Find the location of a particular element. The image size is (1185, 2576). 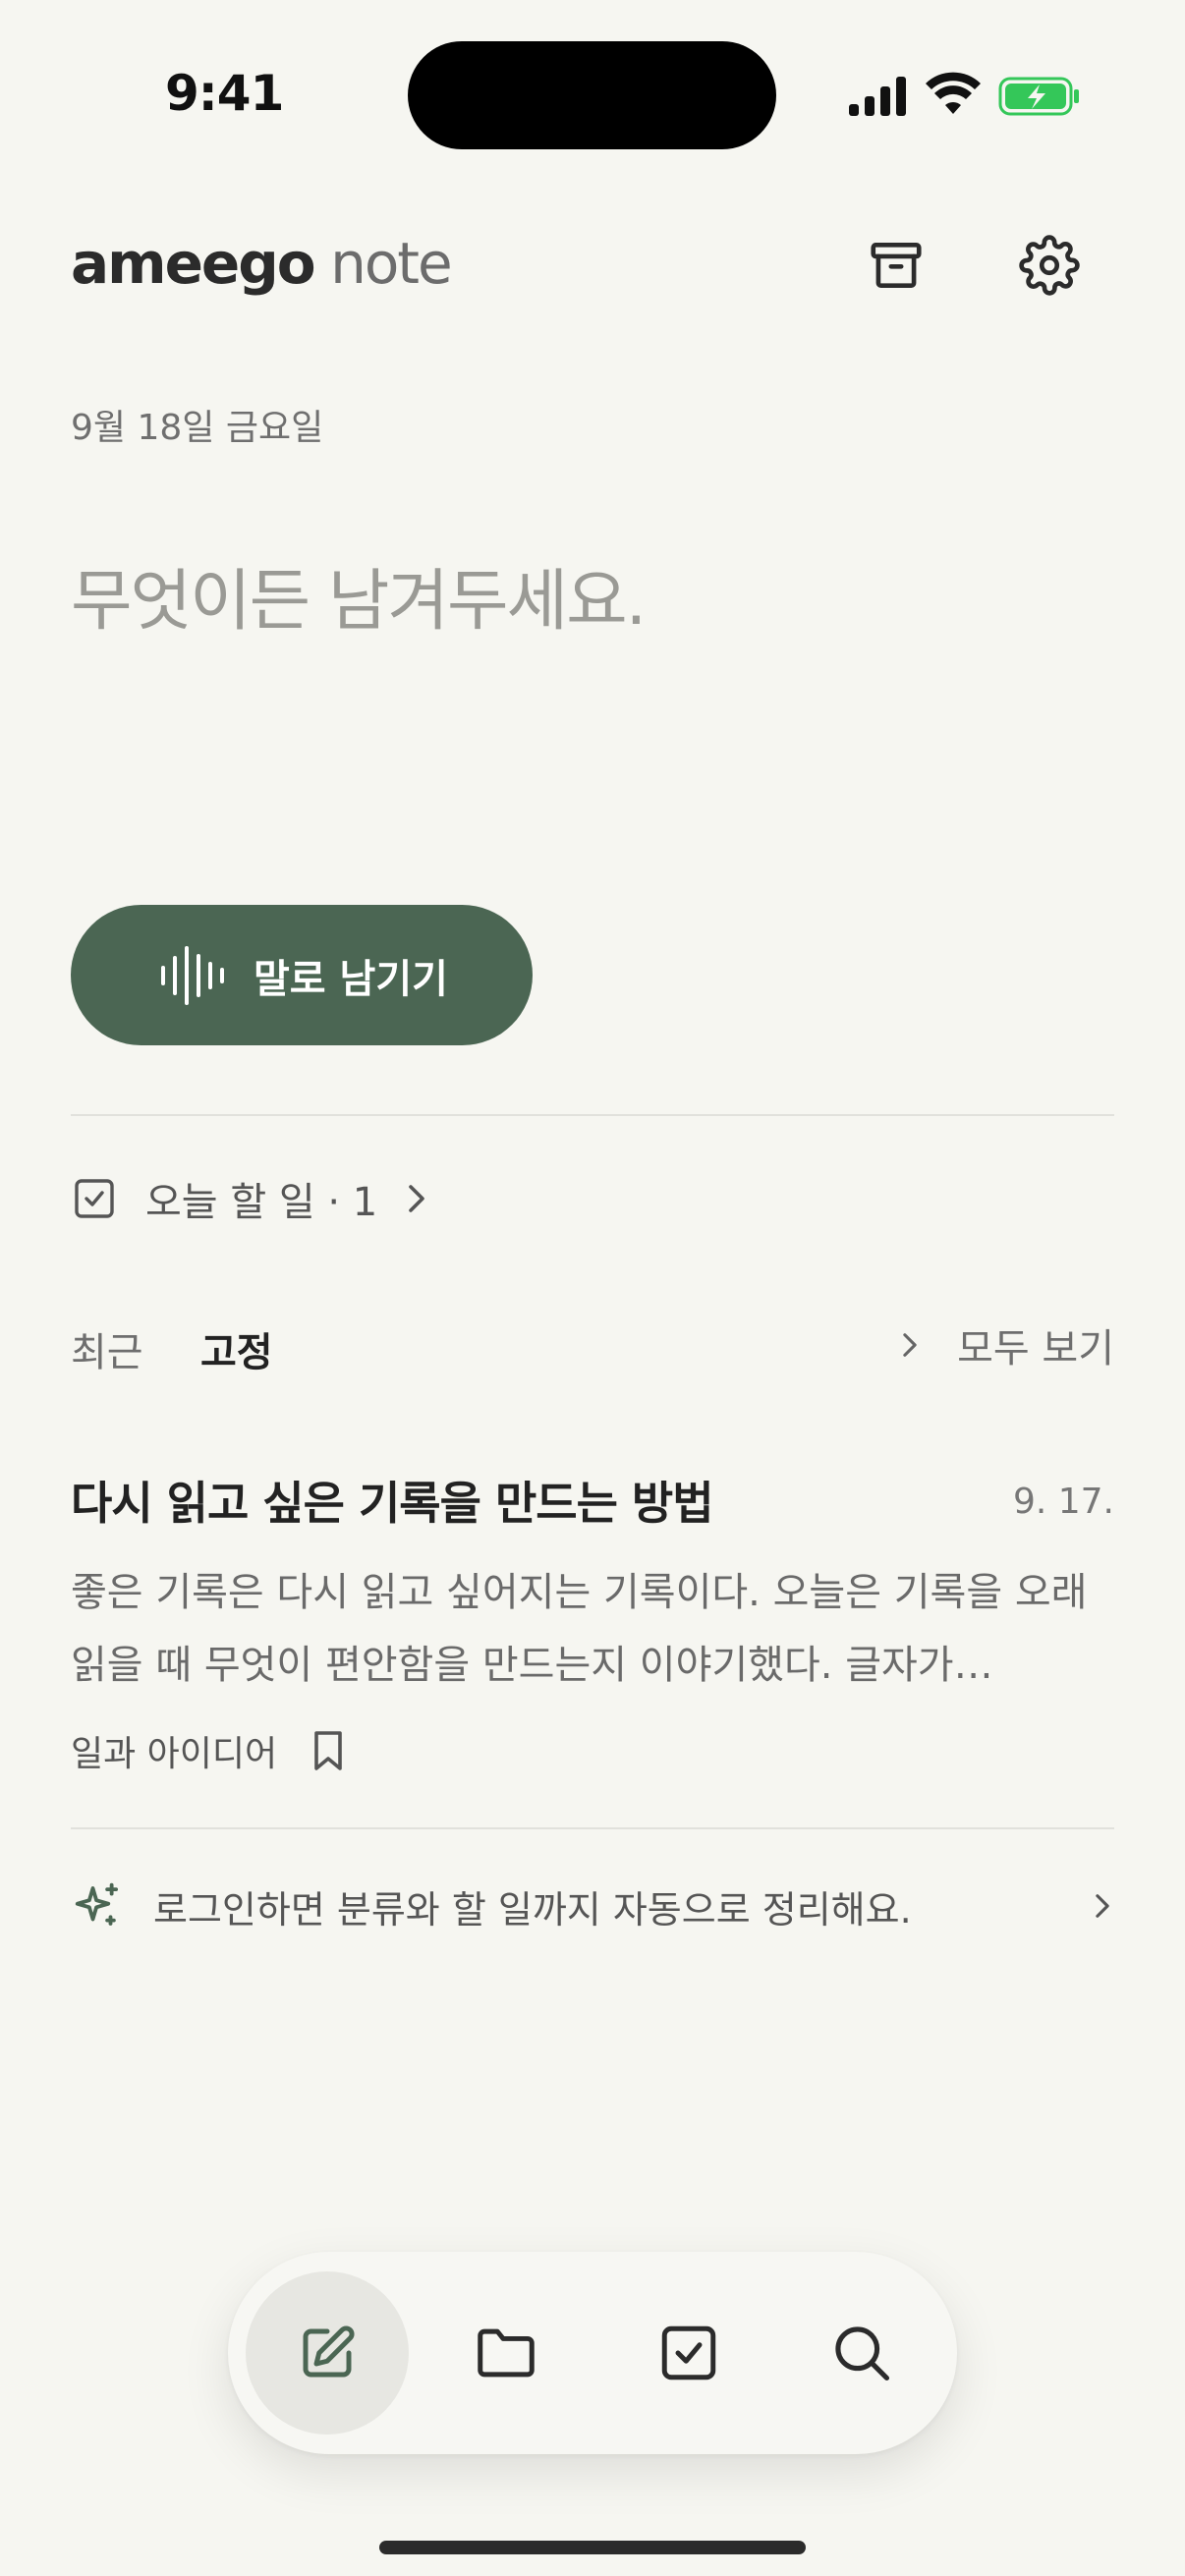

login-prompt: 로그인하면 분류와 할 일까지 자동으로 정리해요. is located at coordinates (592, 1905).